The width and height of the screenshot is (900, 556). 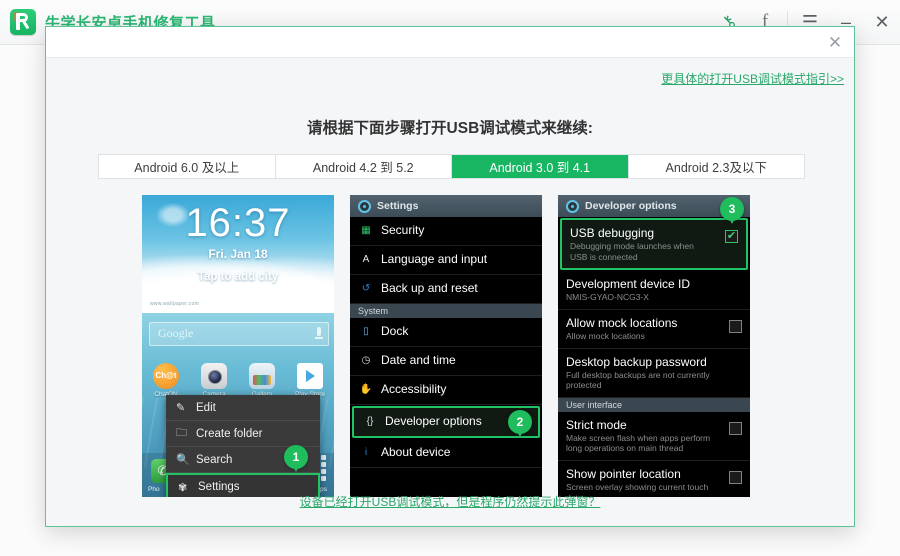 What do you see at coordinates (23, 22) in the screenshot?
I see `app-logo-icon` at bounding box center [23, 22].